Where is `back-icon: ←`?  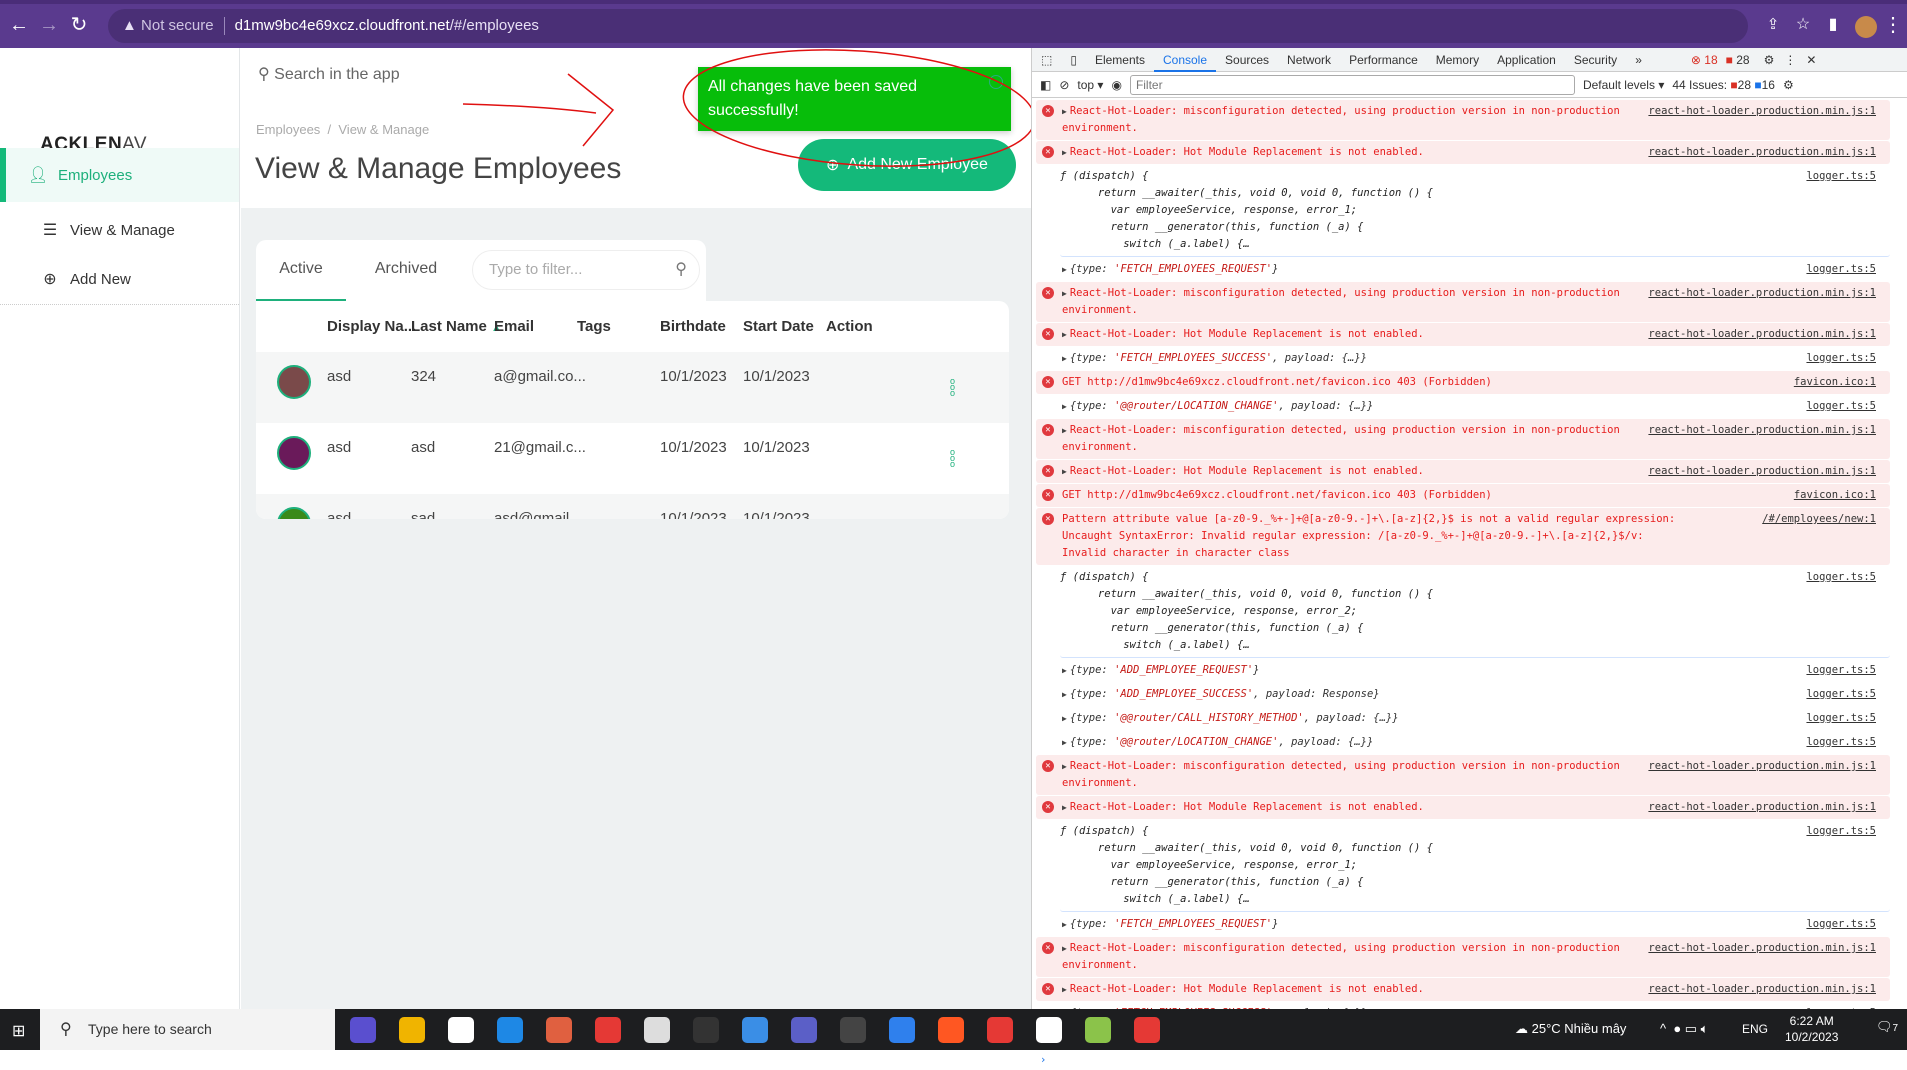
back-icon: ← is located at coordinates (19, 25).